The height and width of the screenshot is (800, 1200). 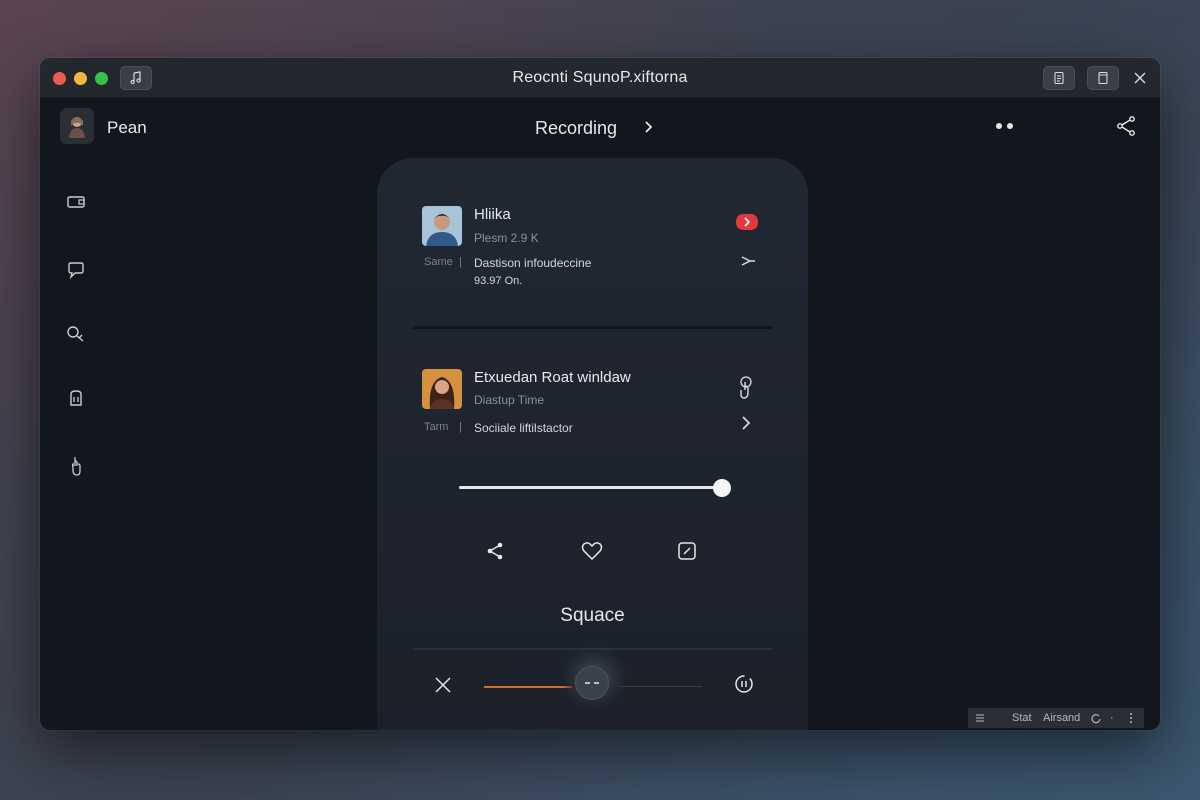 I want to click on play-pause-button, so click(x=592, y=683).